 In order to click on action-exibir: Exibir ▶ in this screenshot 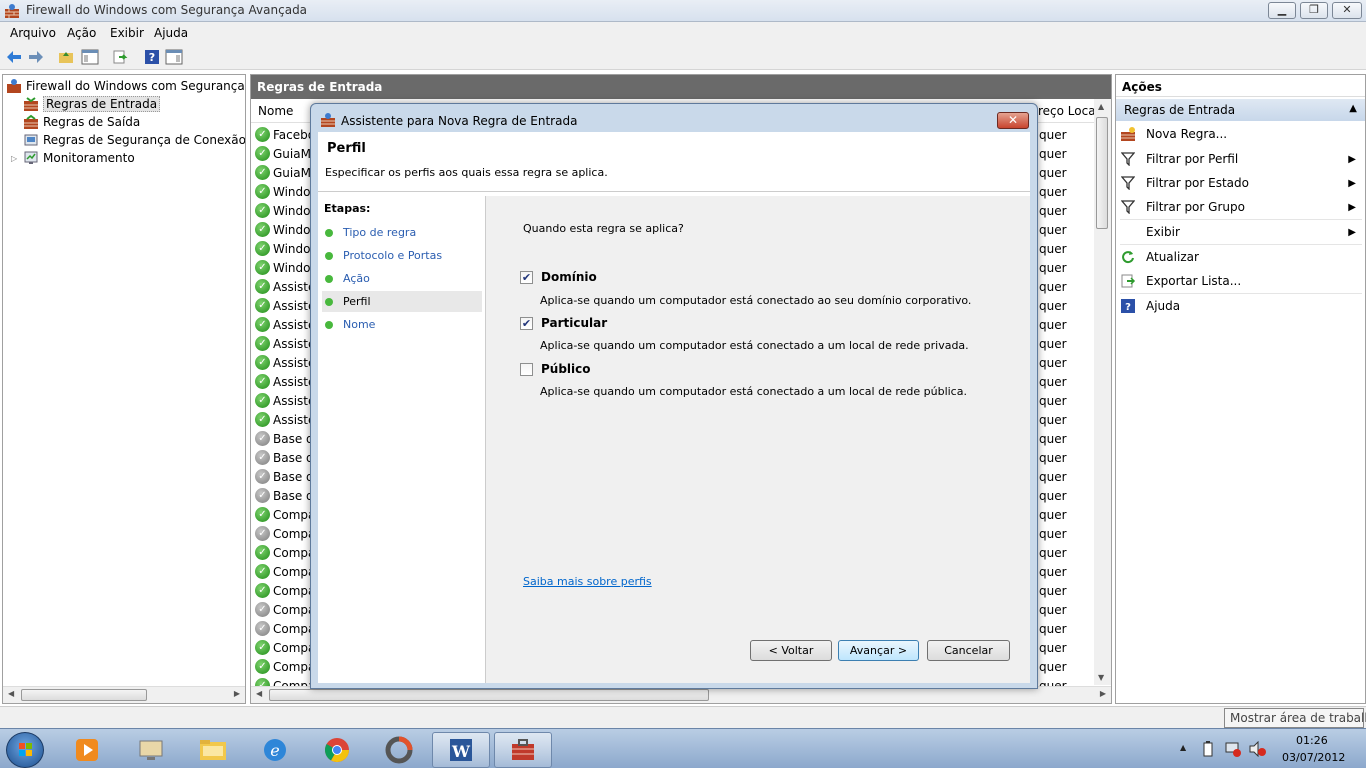, I will do `click(1241, 232)`.